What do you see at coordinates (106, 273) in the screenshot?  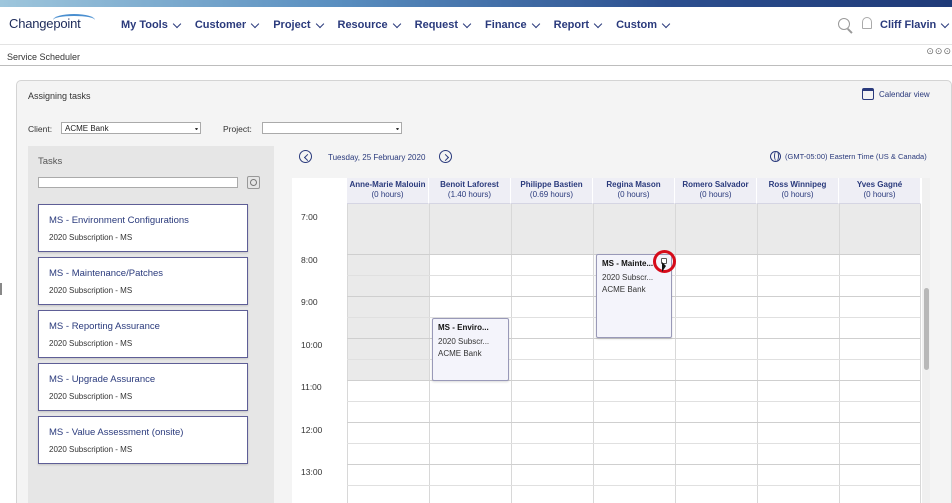 I see `task-name: MS - Maintenance/Patches` at bounding box center [106, 273].